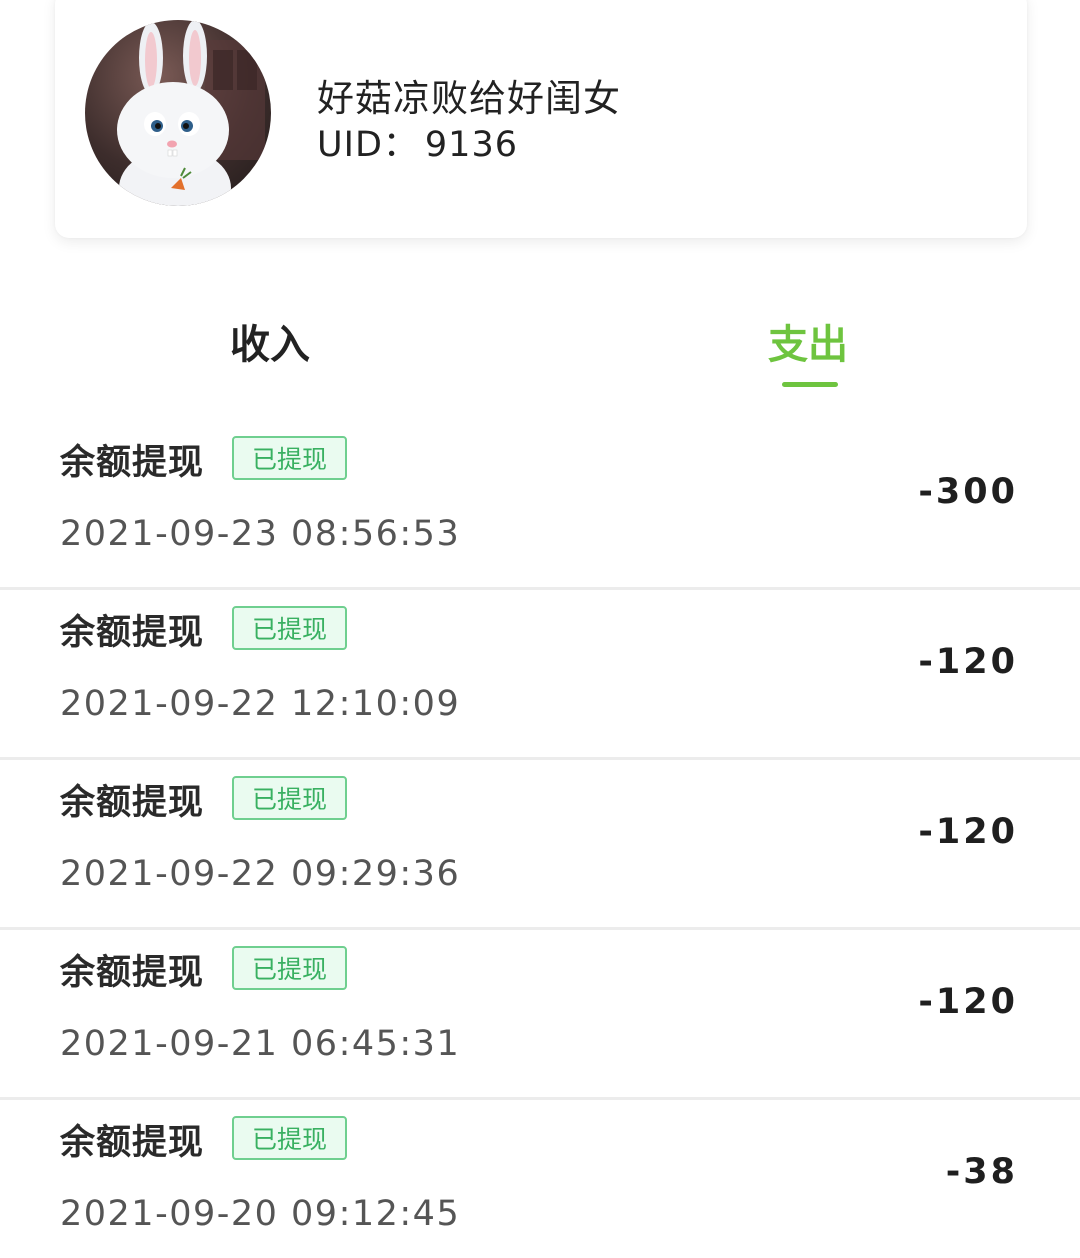 This screenshot has width=1080, height=1258. I want to click on rabbit-avatar-icon, so click(191, 113).